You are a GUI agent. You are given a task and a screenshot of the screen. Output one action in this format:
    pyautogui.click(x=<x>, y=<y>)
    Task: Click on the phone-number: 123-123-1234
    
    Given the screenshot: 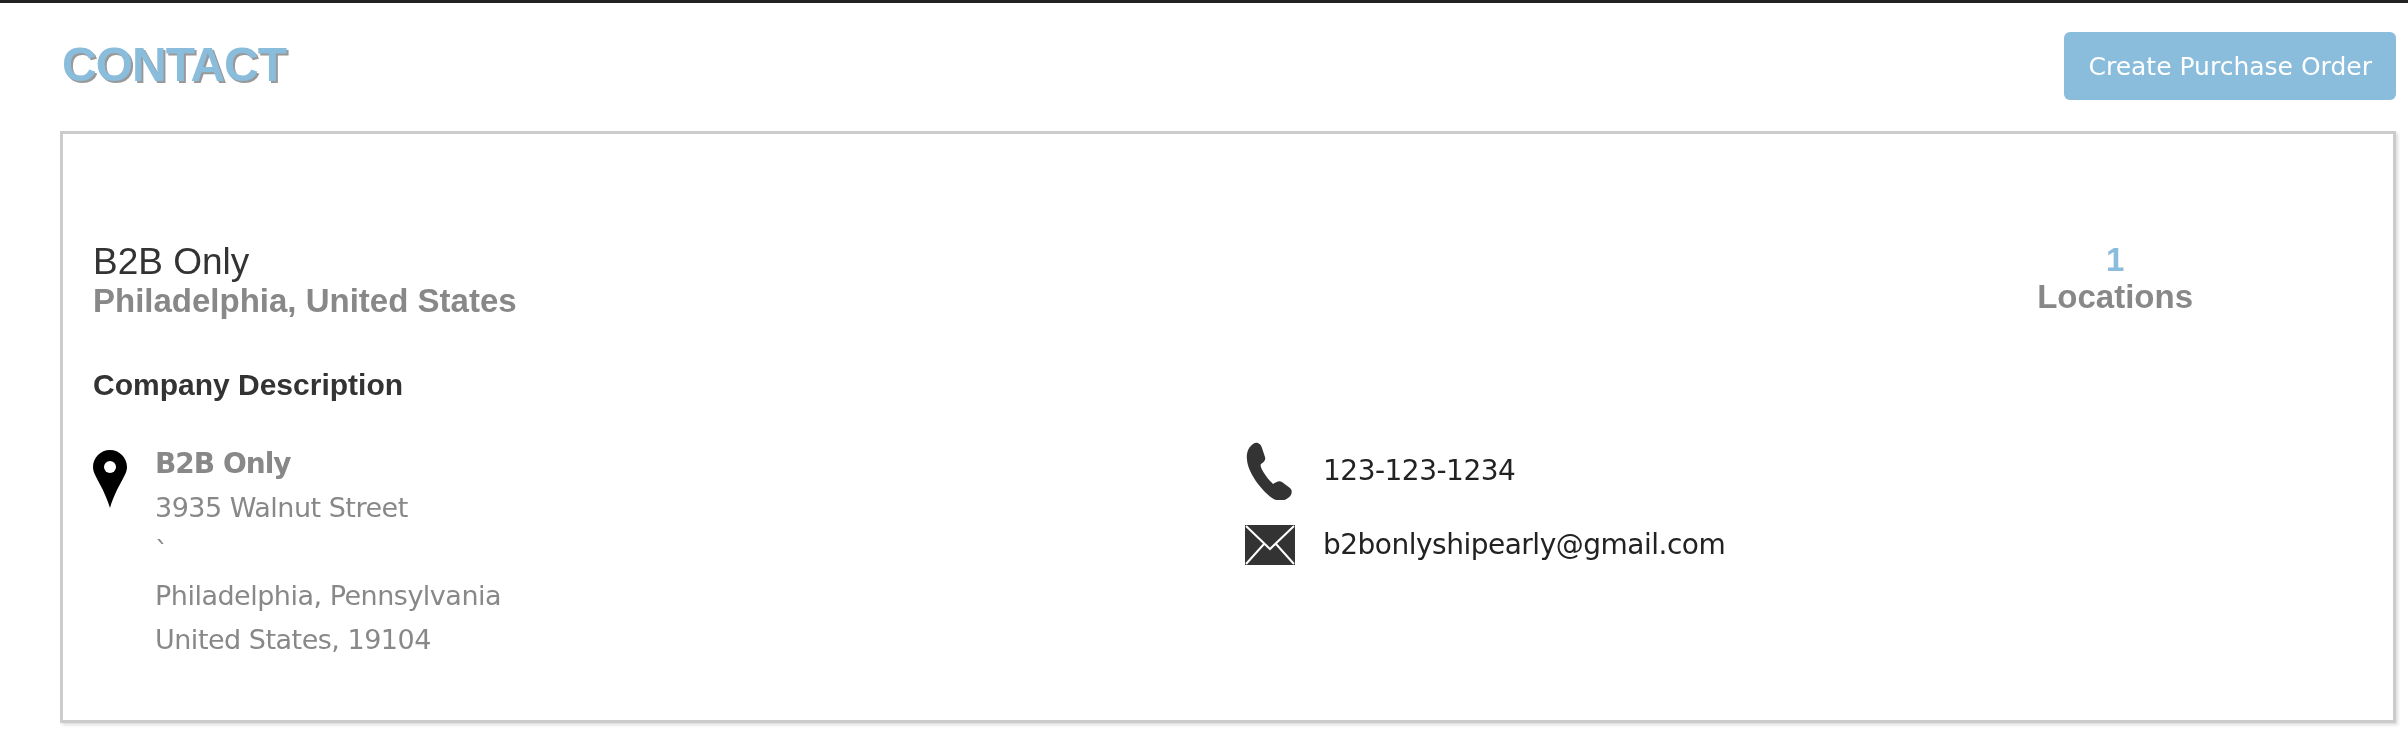 What is the action you would take?
    pyautogui.click(x=1419, y=471)
    